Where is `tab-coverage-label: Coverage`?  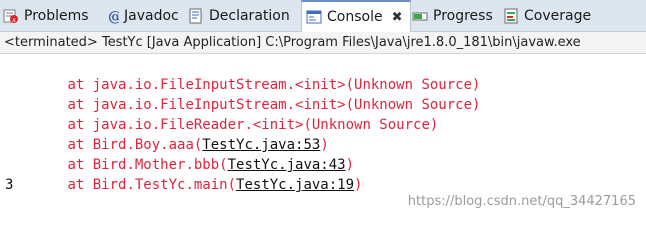
tab-coverage-label: Coverage is located at coordinates (558, 15).